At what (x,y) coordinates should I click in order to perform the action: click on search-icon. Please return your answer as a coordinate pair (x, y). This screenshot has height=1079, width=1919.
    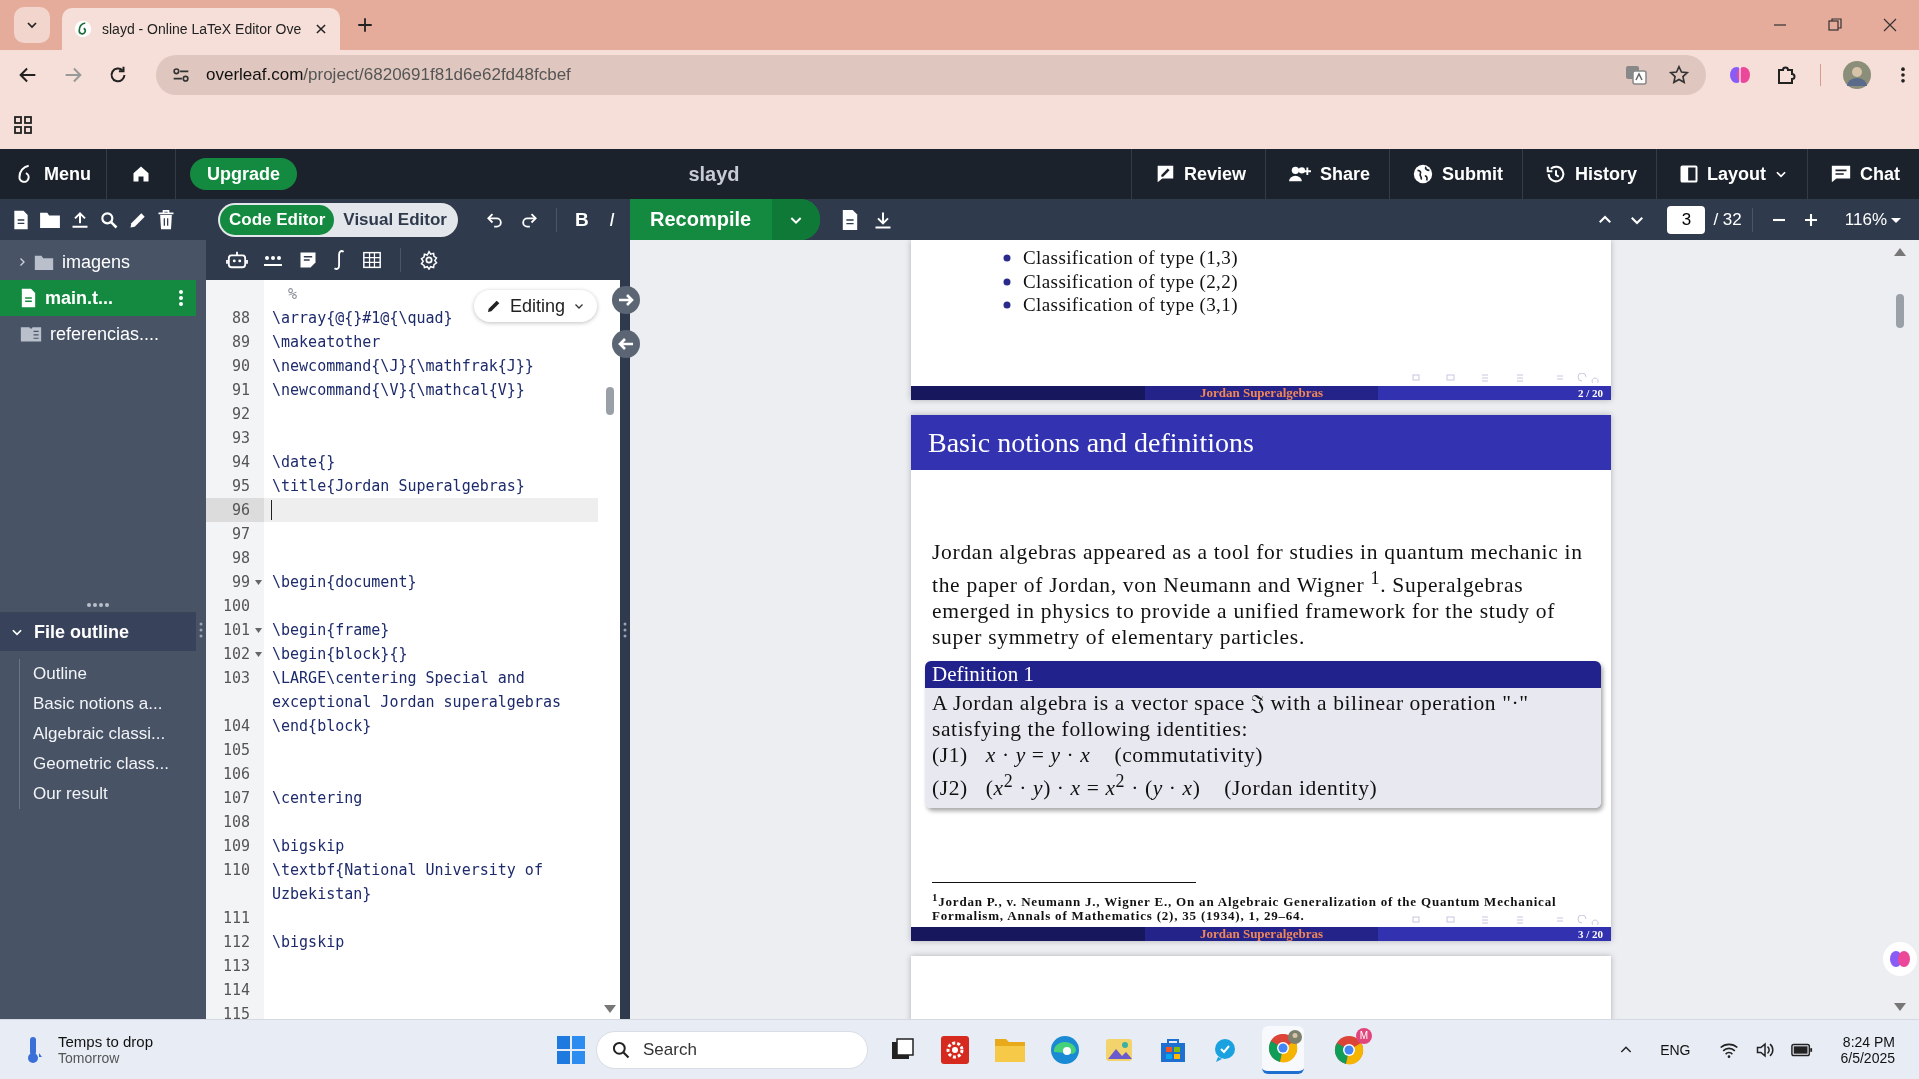
    Looking at the image, I should click on (109, 219).